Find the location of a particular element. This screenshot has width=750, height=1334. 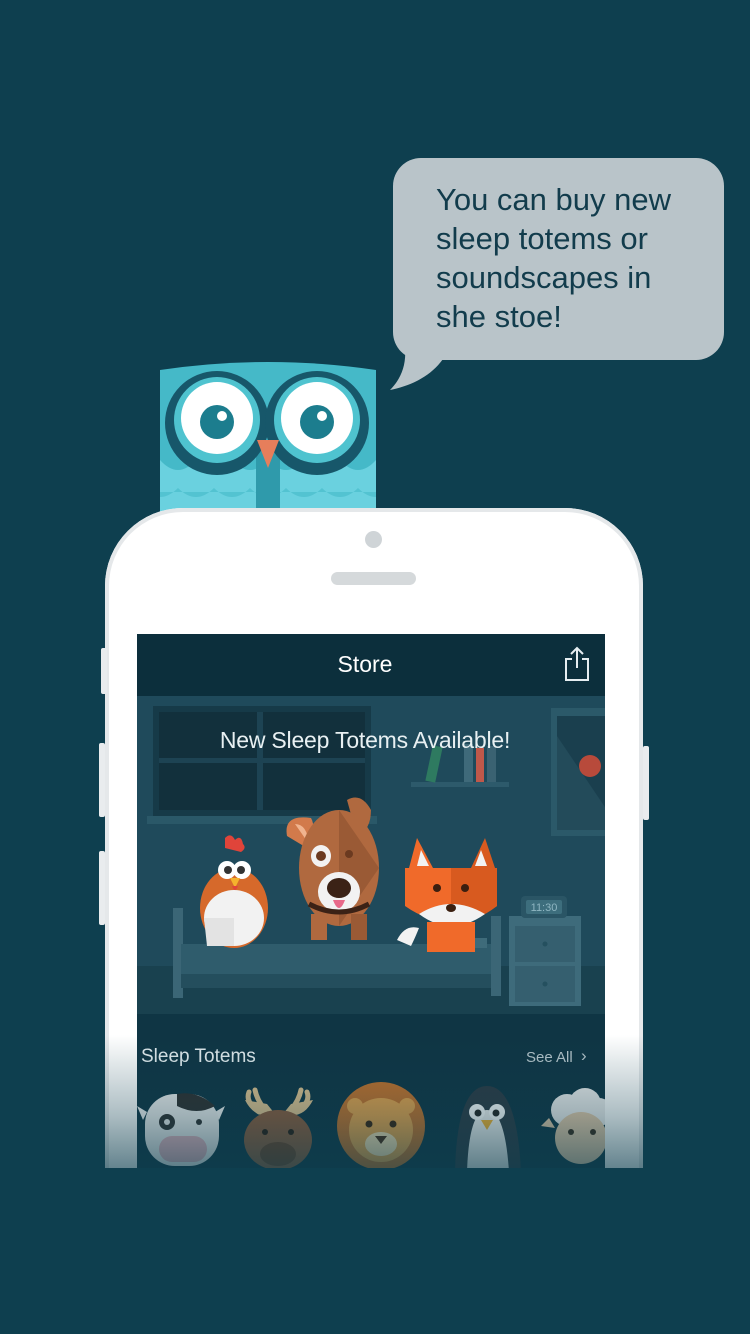

earpiece-speaker is located at coordinates (373, 578).